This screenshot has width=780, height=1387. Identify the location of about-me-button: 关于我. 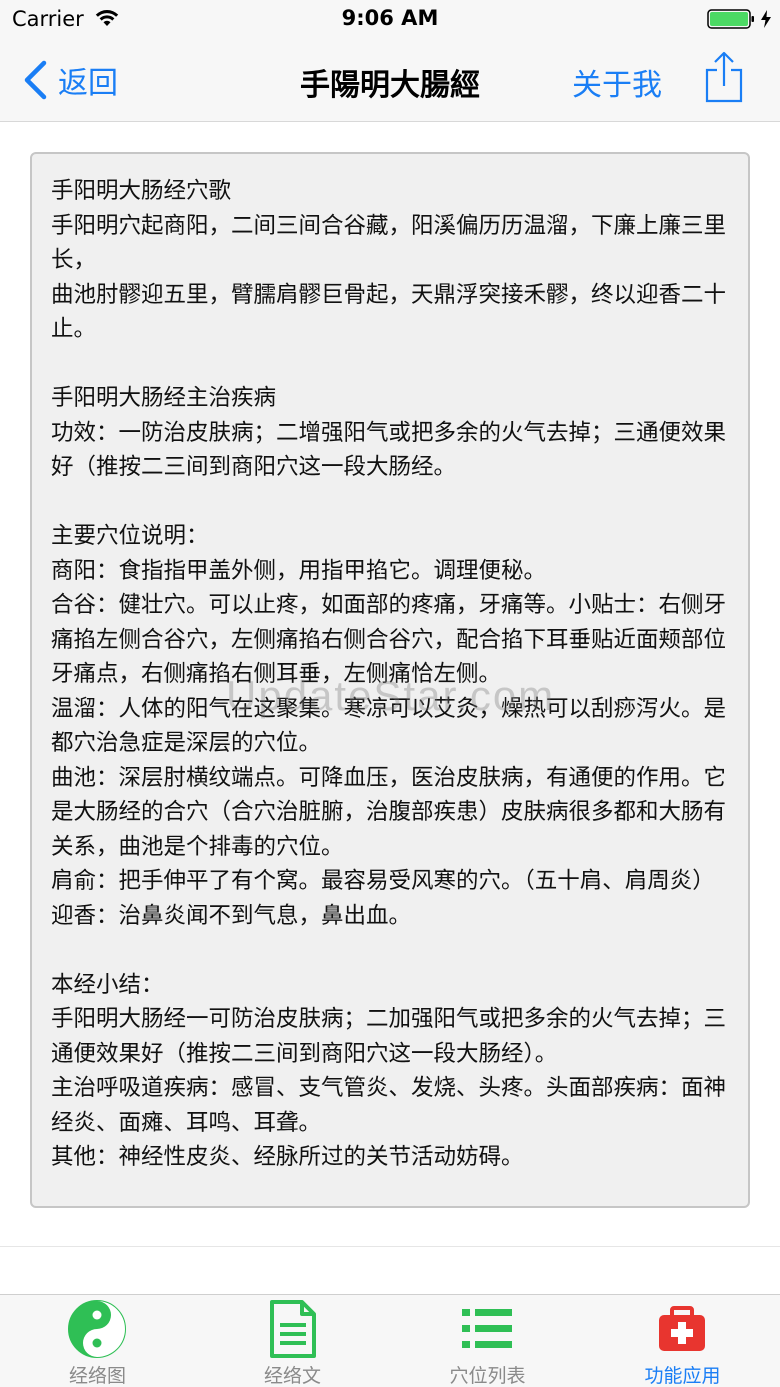
(617, 82).